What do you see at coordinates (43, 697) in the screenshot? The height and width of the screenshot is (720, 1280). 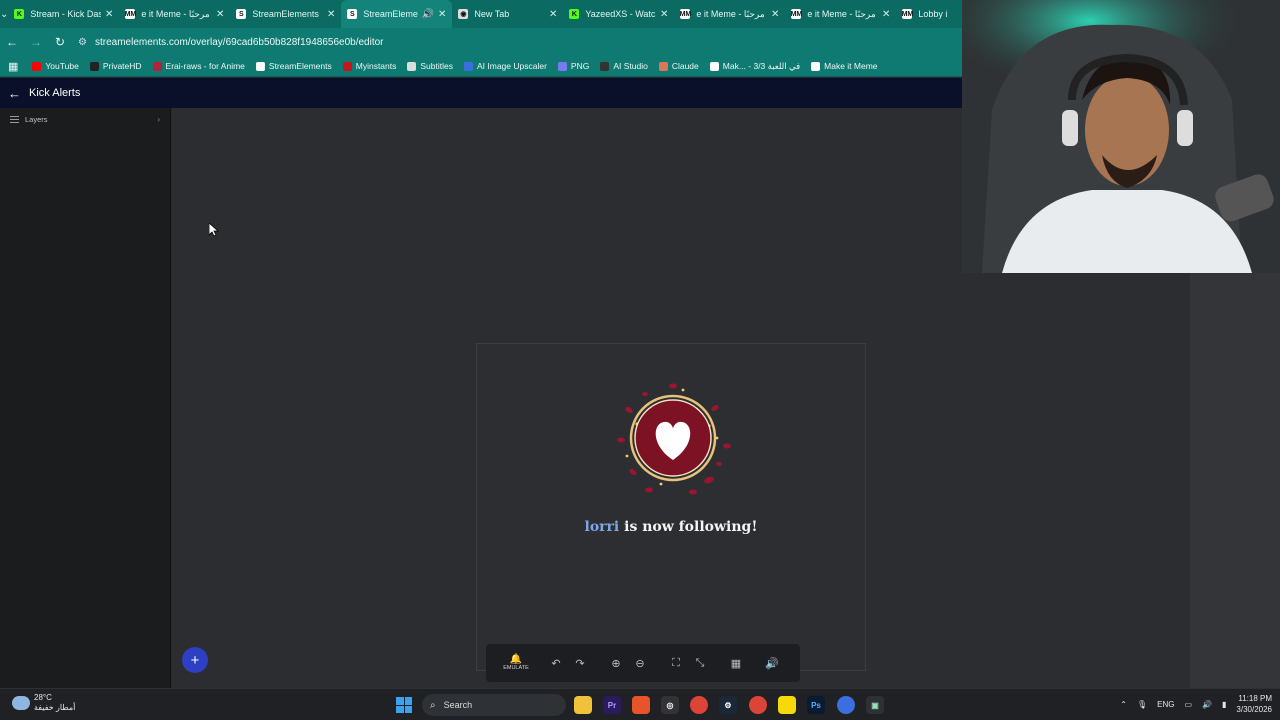 I see `weather-temp: 28°C` at bounding box center [43, 697].